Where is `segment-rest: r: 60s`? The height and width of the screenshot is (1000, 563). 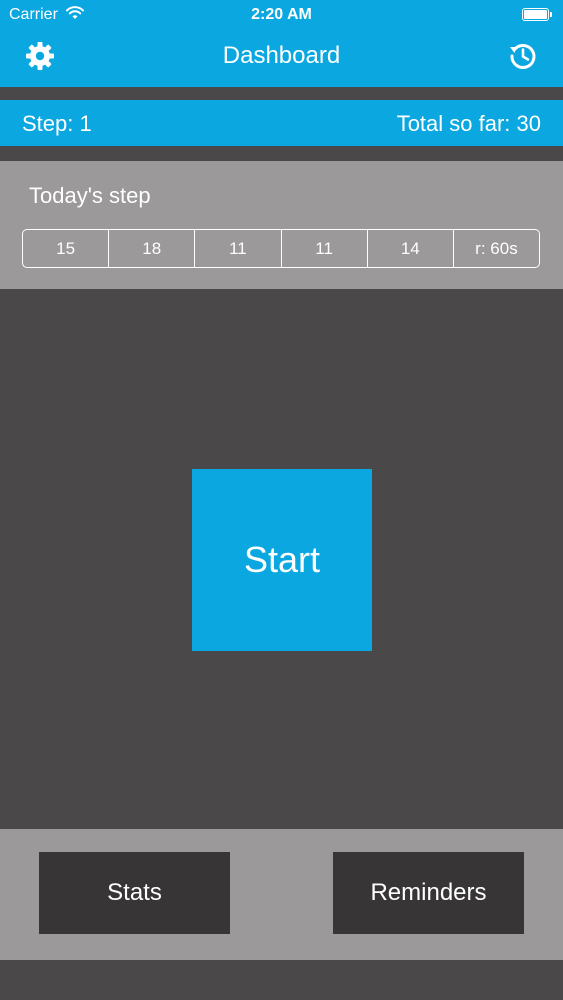
segment-rest: r: 60s is located at coordinates (496, 248).